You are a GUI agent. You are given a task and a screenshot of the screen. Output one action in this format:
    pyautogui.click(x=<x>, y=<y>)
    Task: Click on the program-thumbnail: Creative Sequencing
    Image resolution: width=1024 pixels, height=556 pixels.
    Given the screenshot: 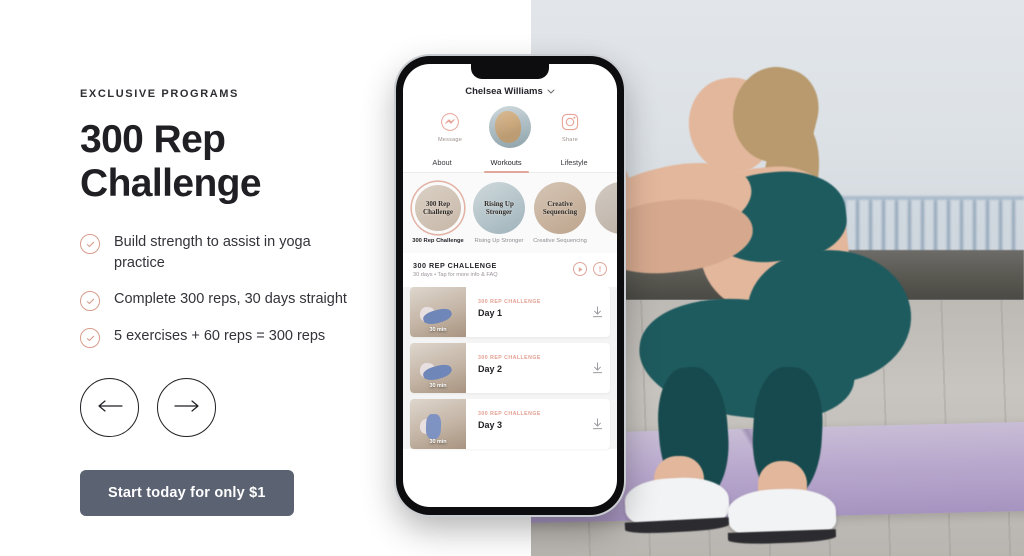 What is the action you would take?
    pyautogui.click(x=560, y=208)
    